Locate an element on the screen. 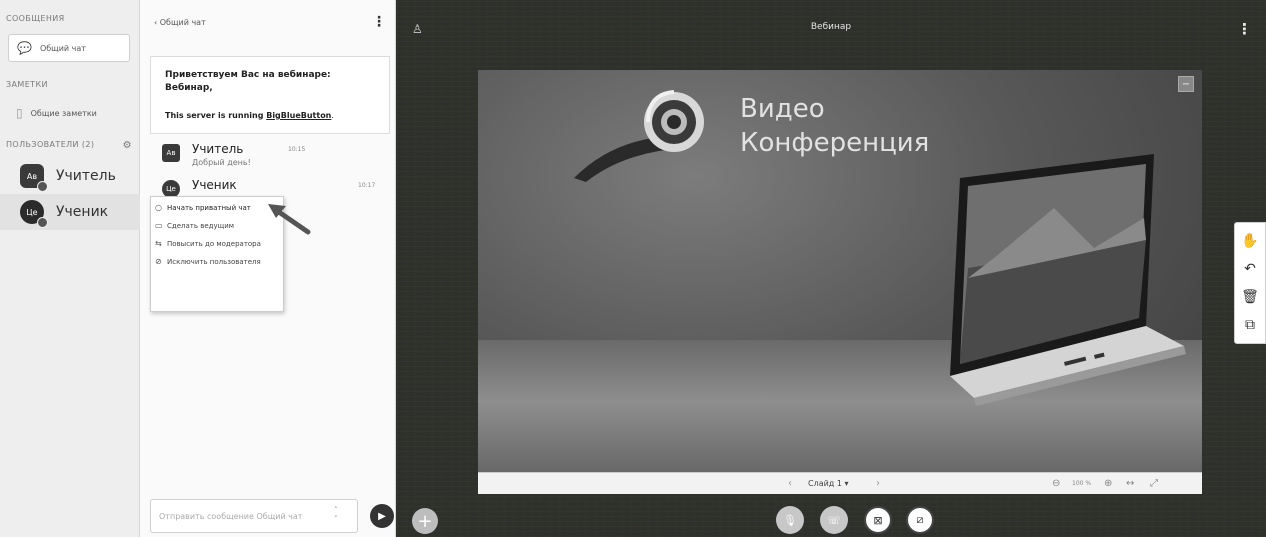 The height and width of the screenshot is (537, 1266). message-author: Учитель is located at coordinates (218, 149).